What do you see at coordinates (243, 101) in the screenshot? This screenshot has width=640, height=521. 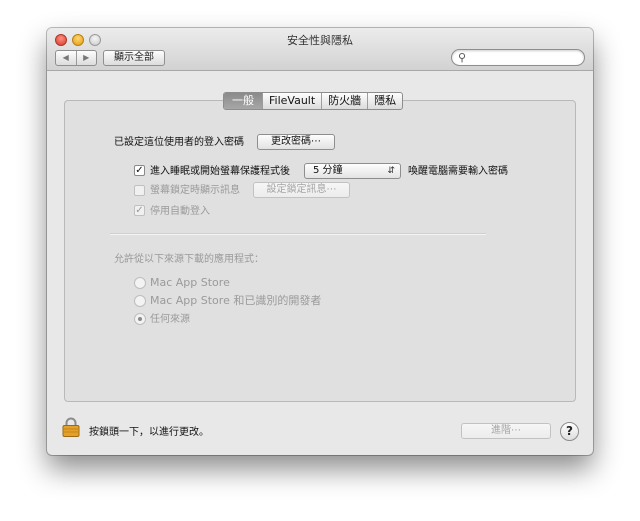 I see `tab-general: 一般` at bounding box center [243, 101].